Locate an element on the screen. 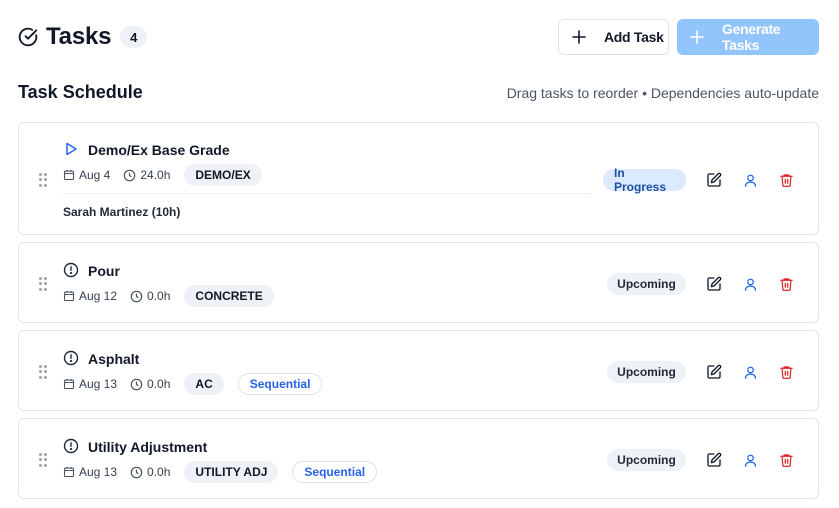 This screenshot has height=508, width=839. page-header: Tasks 4 Add Task Generate Tasks is located at coordinates (418, 37).